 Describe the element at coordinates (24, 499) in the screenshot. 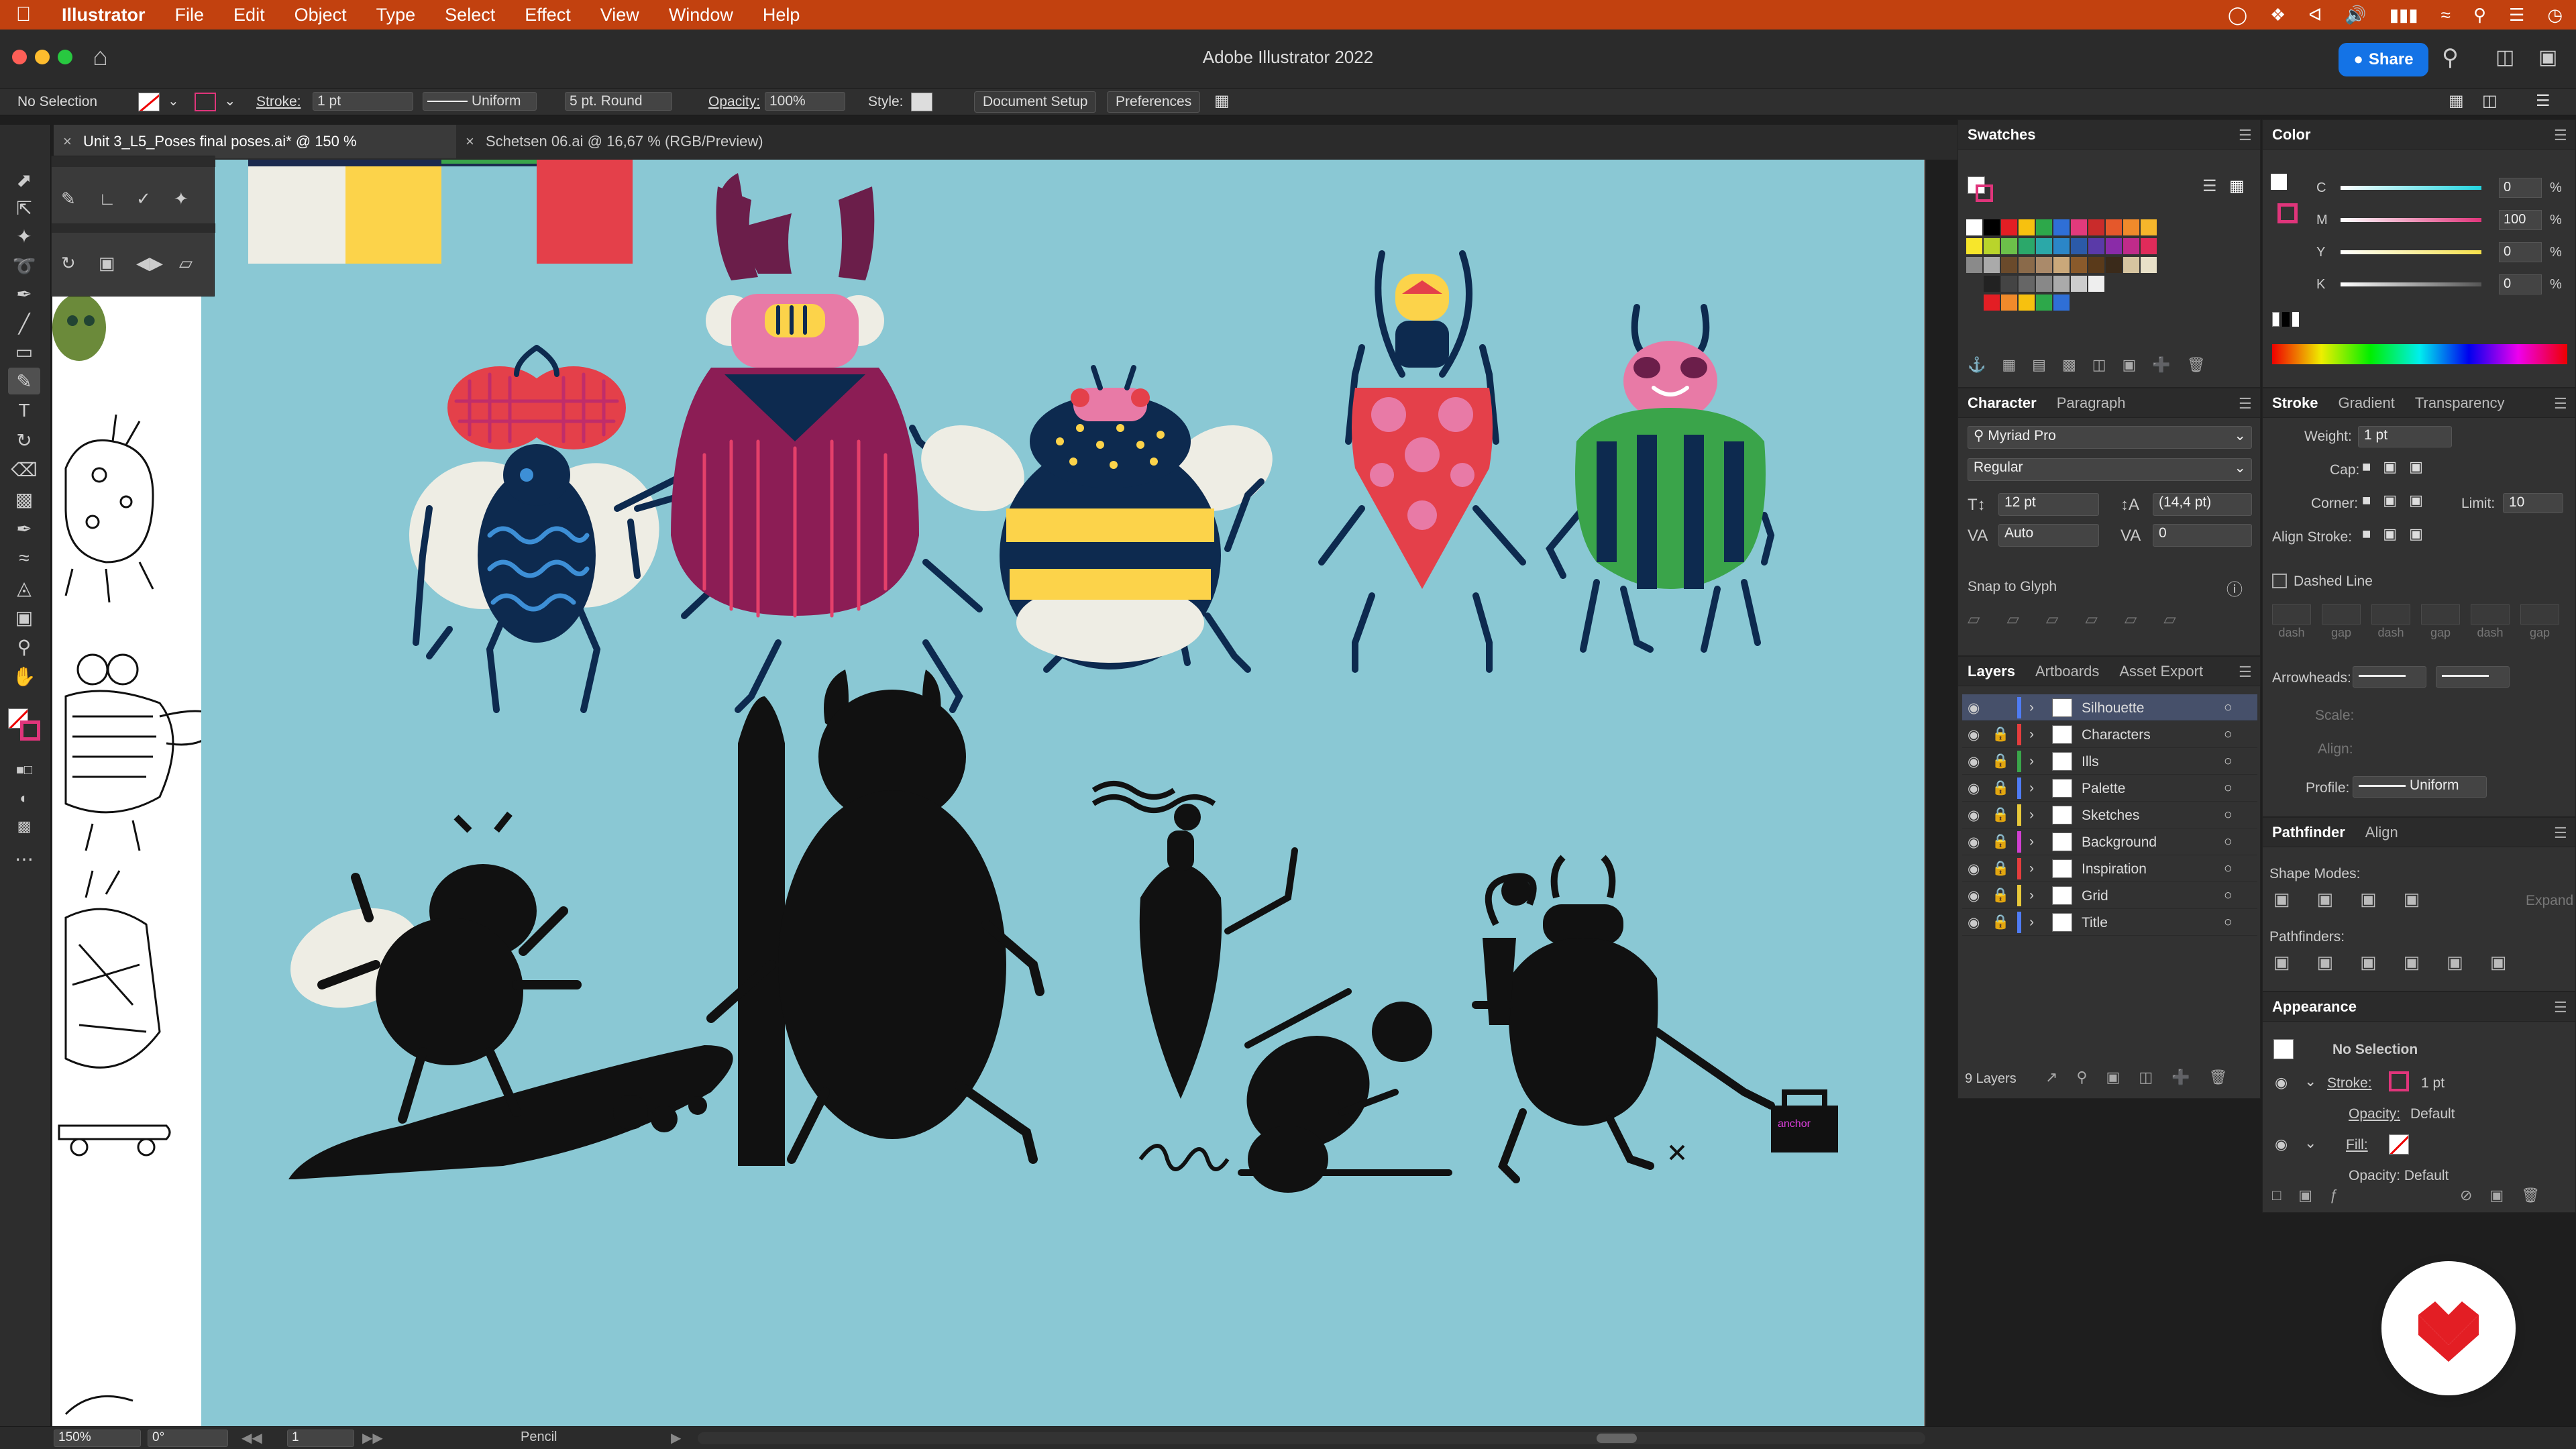

I see `gradient-tool-icon: ▩` at that location.